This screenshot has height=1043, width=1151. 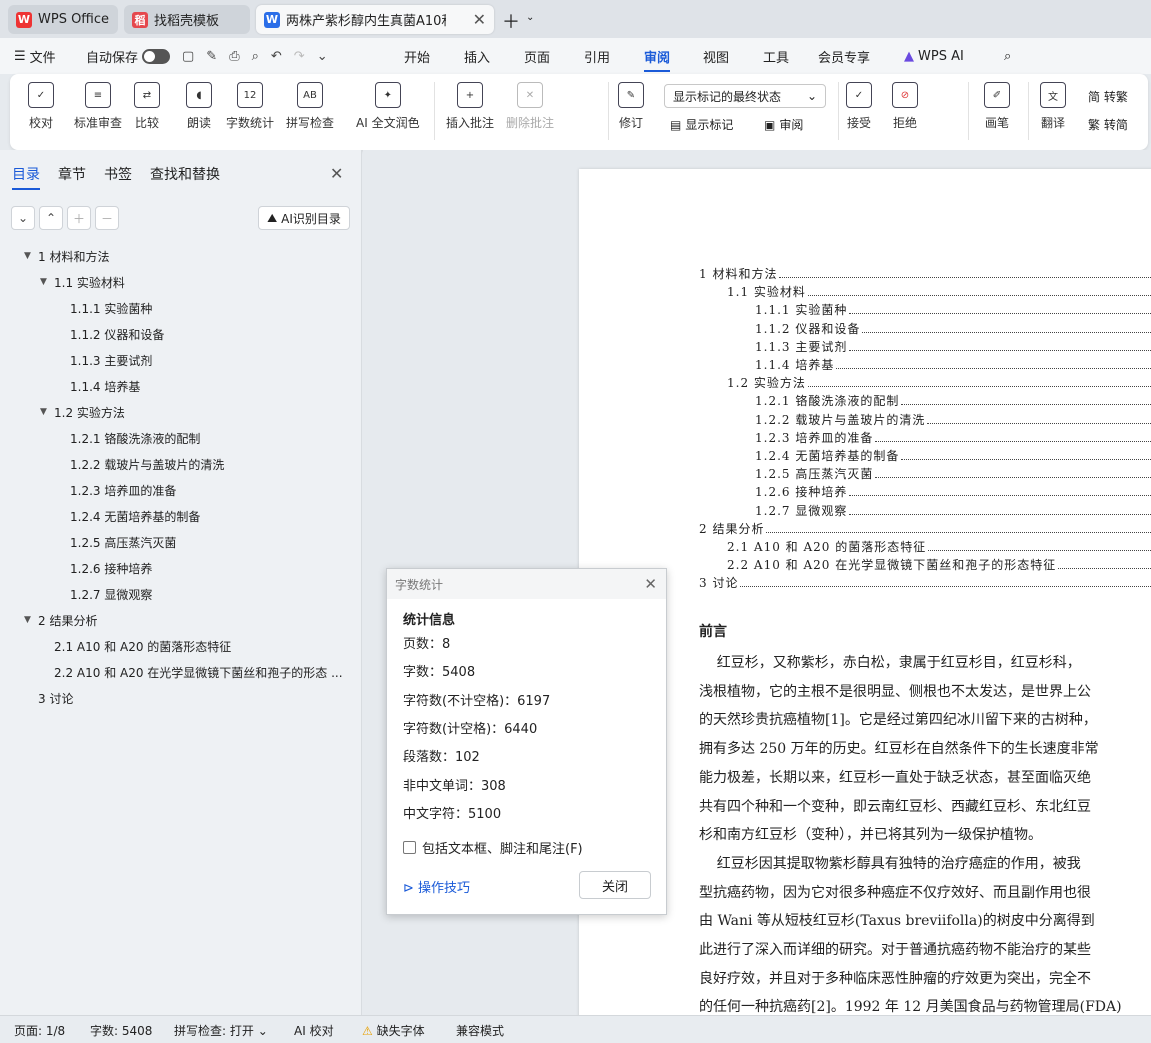 I want to click on format-painter-icon: ✎, so click(x=211, y=56).